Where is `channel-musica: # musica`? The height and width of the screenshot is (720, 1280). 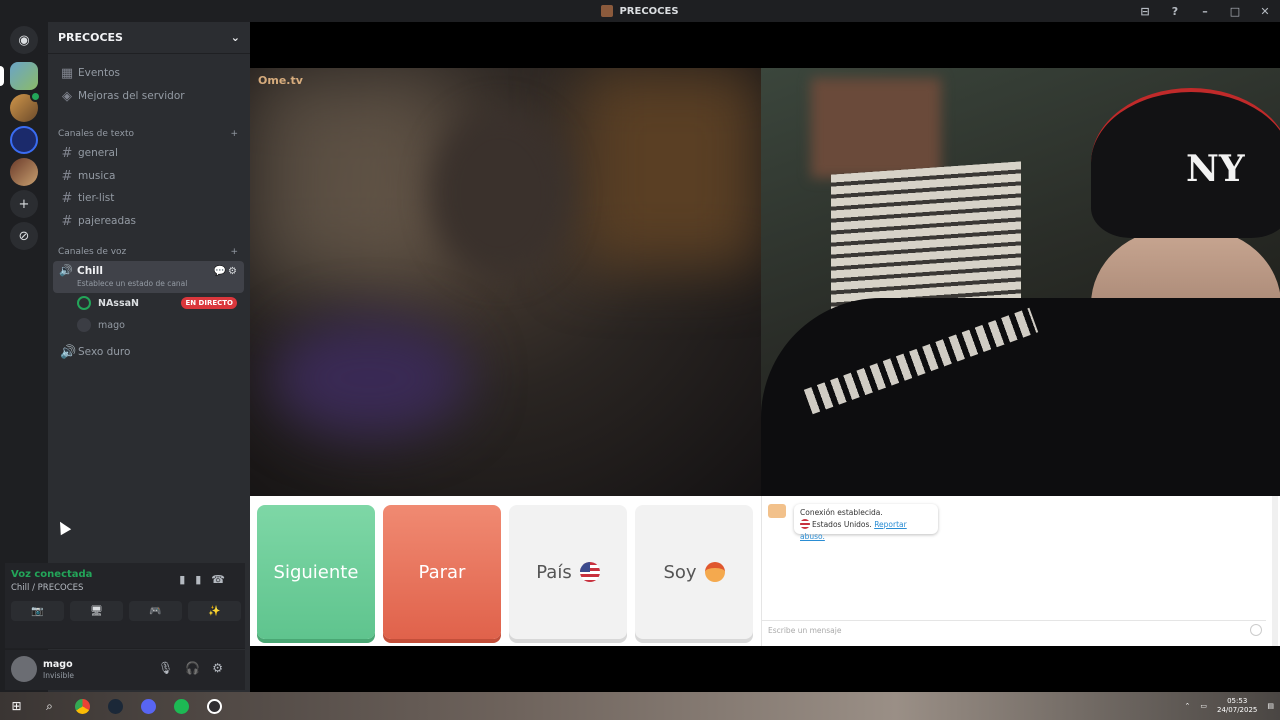
channel-musica: # musica is located at coordinates (149, 176).